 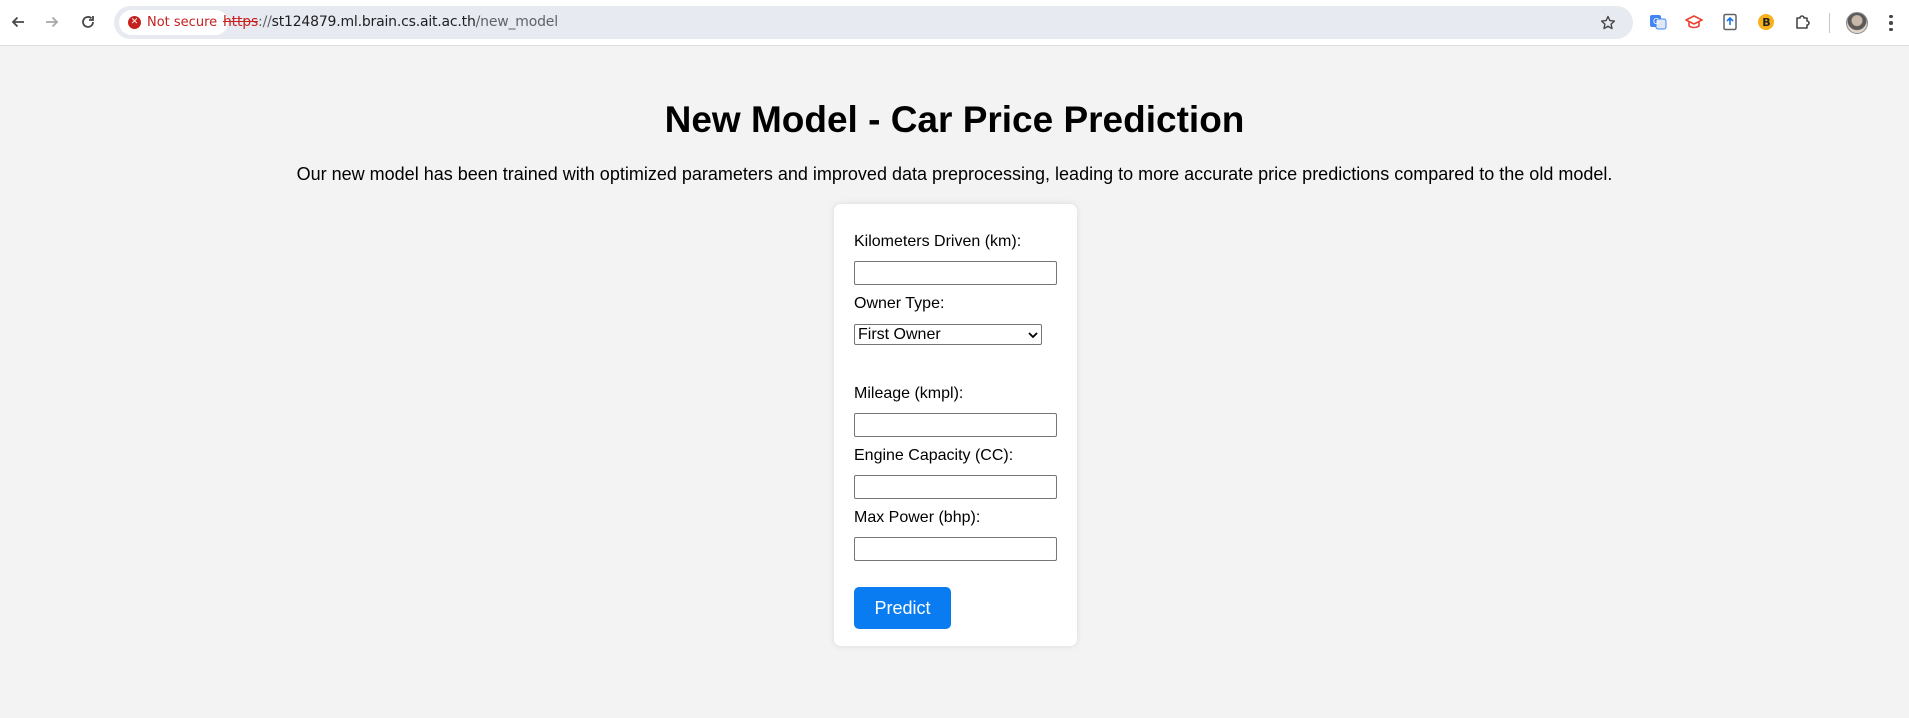 I want to click on star-icon, so click(x=1608, y=22).